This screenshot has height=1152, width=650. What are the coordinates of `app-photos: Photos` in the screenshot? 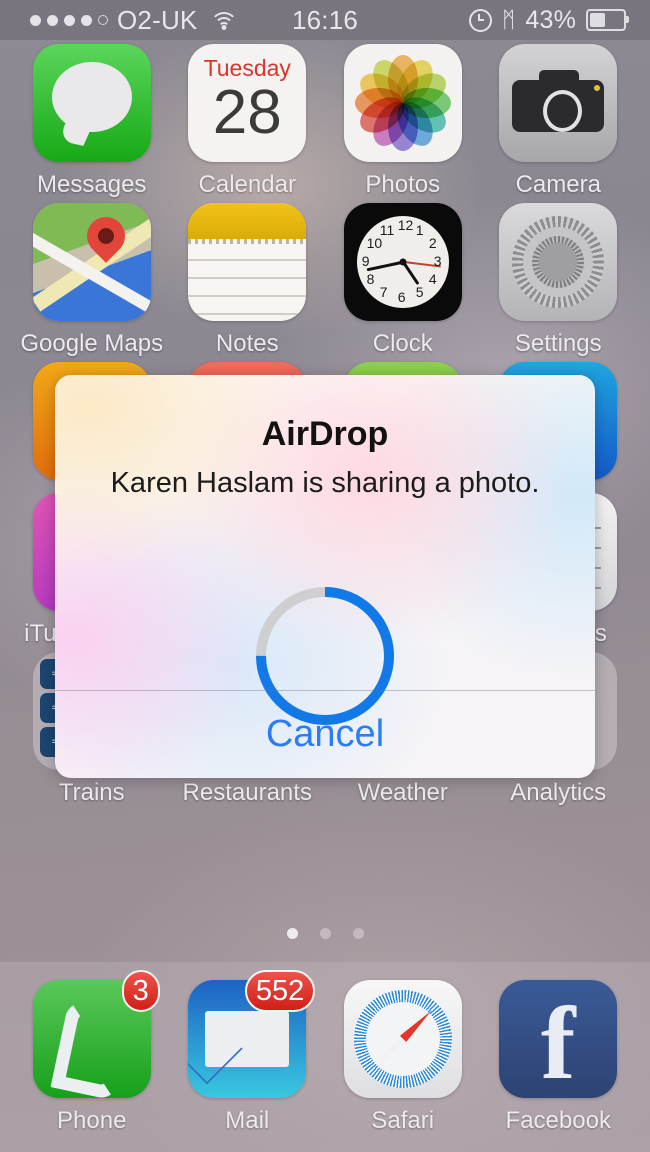 It's located at (403, 121).